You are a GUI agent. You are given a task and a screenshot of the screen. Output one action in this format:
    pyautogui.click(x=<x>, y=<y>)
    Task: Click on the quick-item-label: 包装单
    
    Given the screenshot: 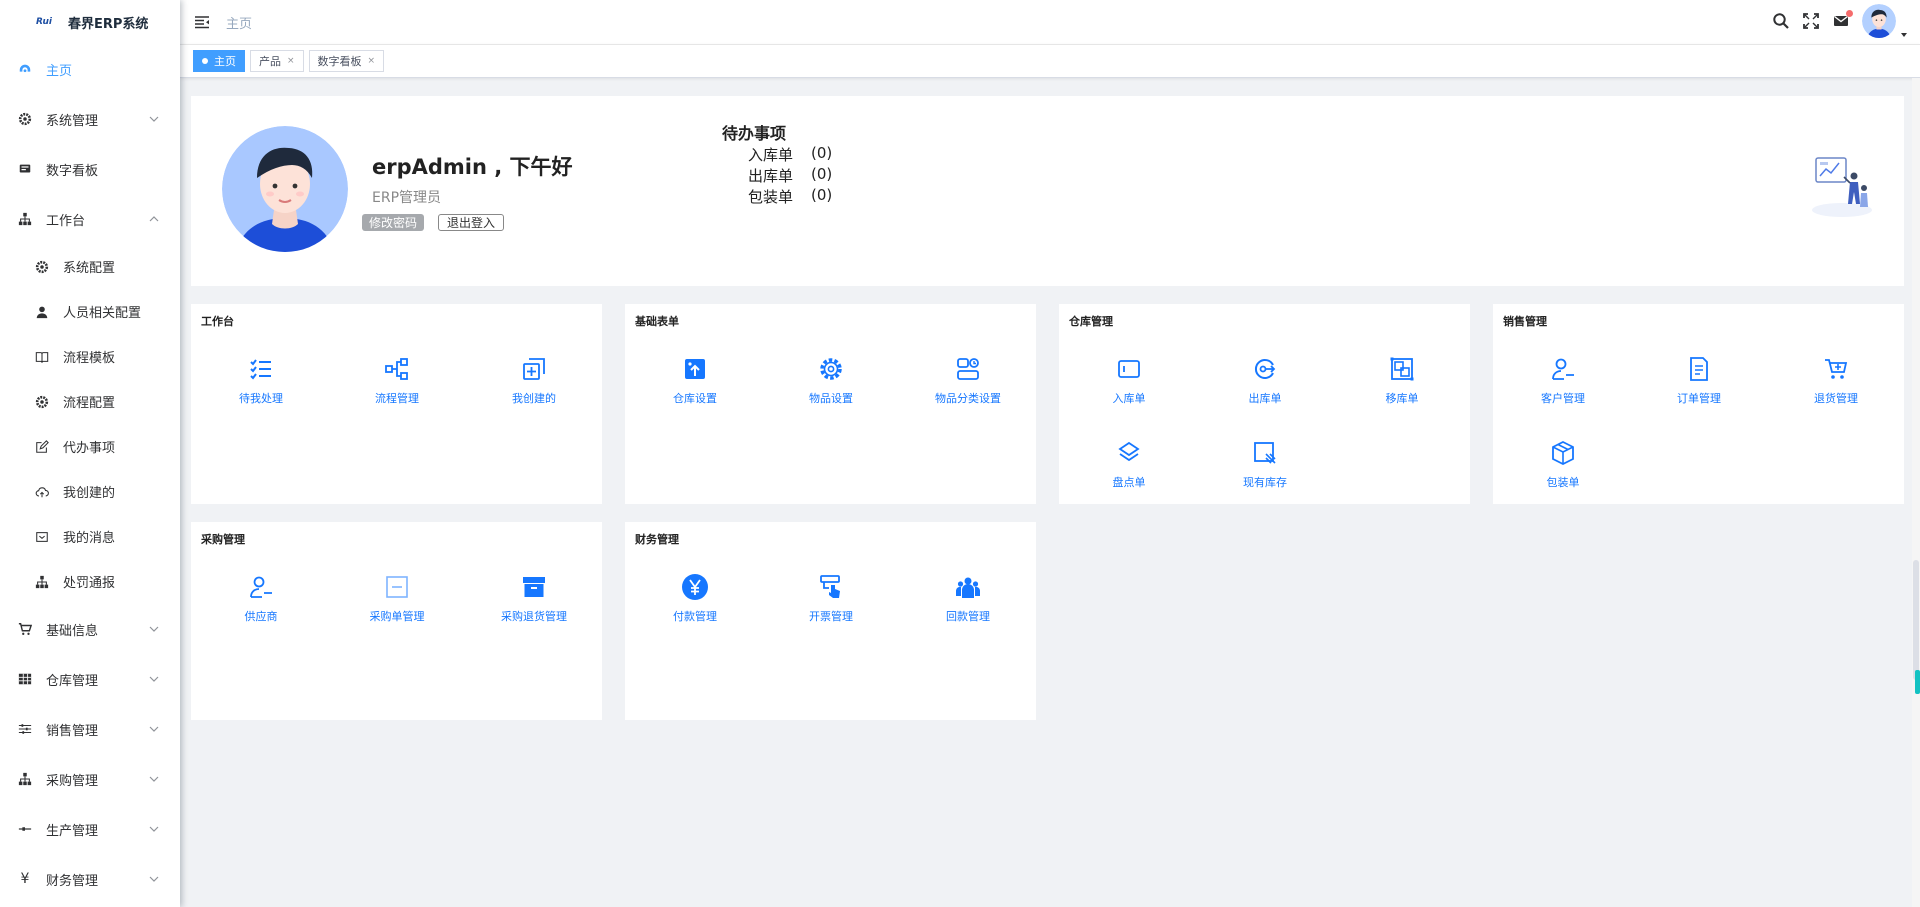 What is the action you would take?
    pyautogui.click(x=1563, y=482)
    